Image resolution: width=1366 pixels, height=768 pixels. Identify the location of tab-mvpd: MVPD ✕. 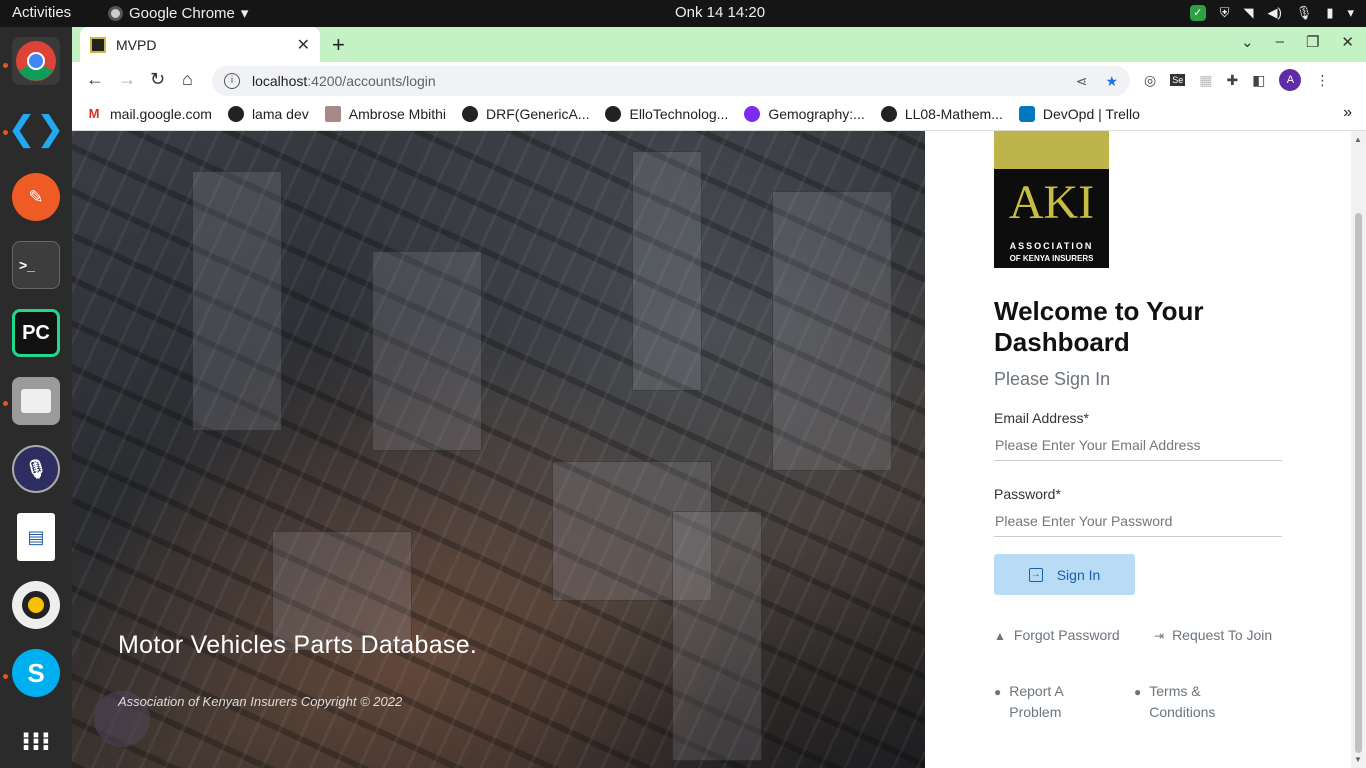
(200, 44).